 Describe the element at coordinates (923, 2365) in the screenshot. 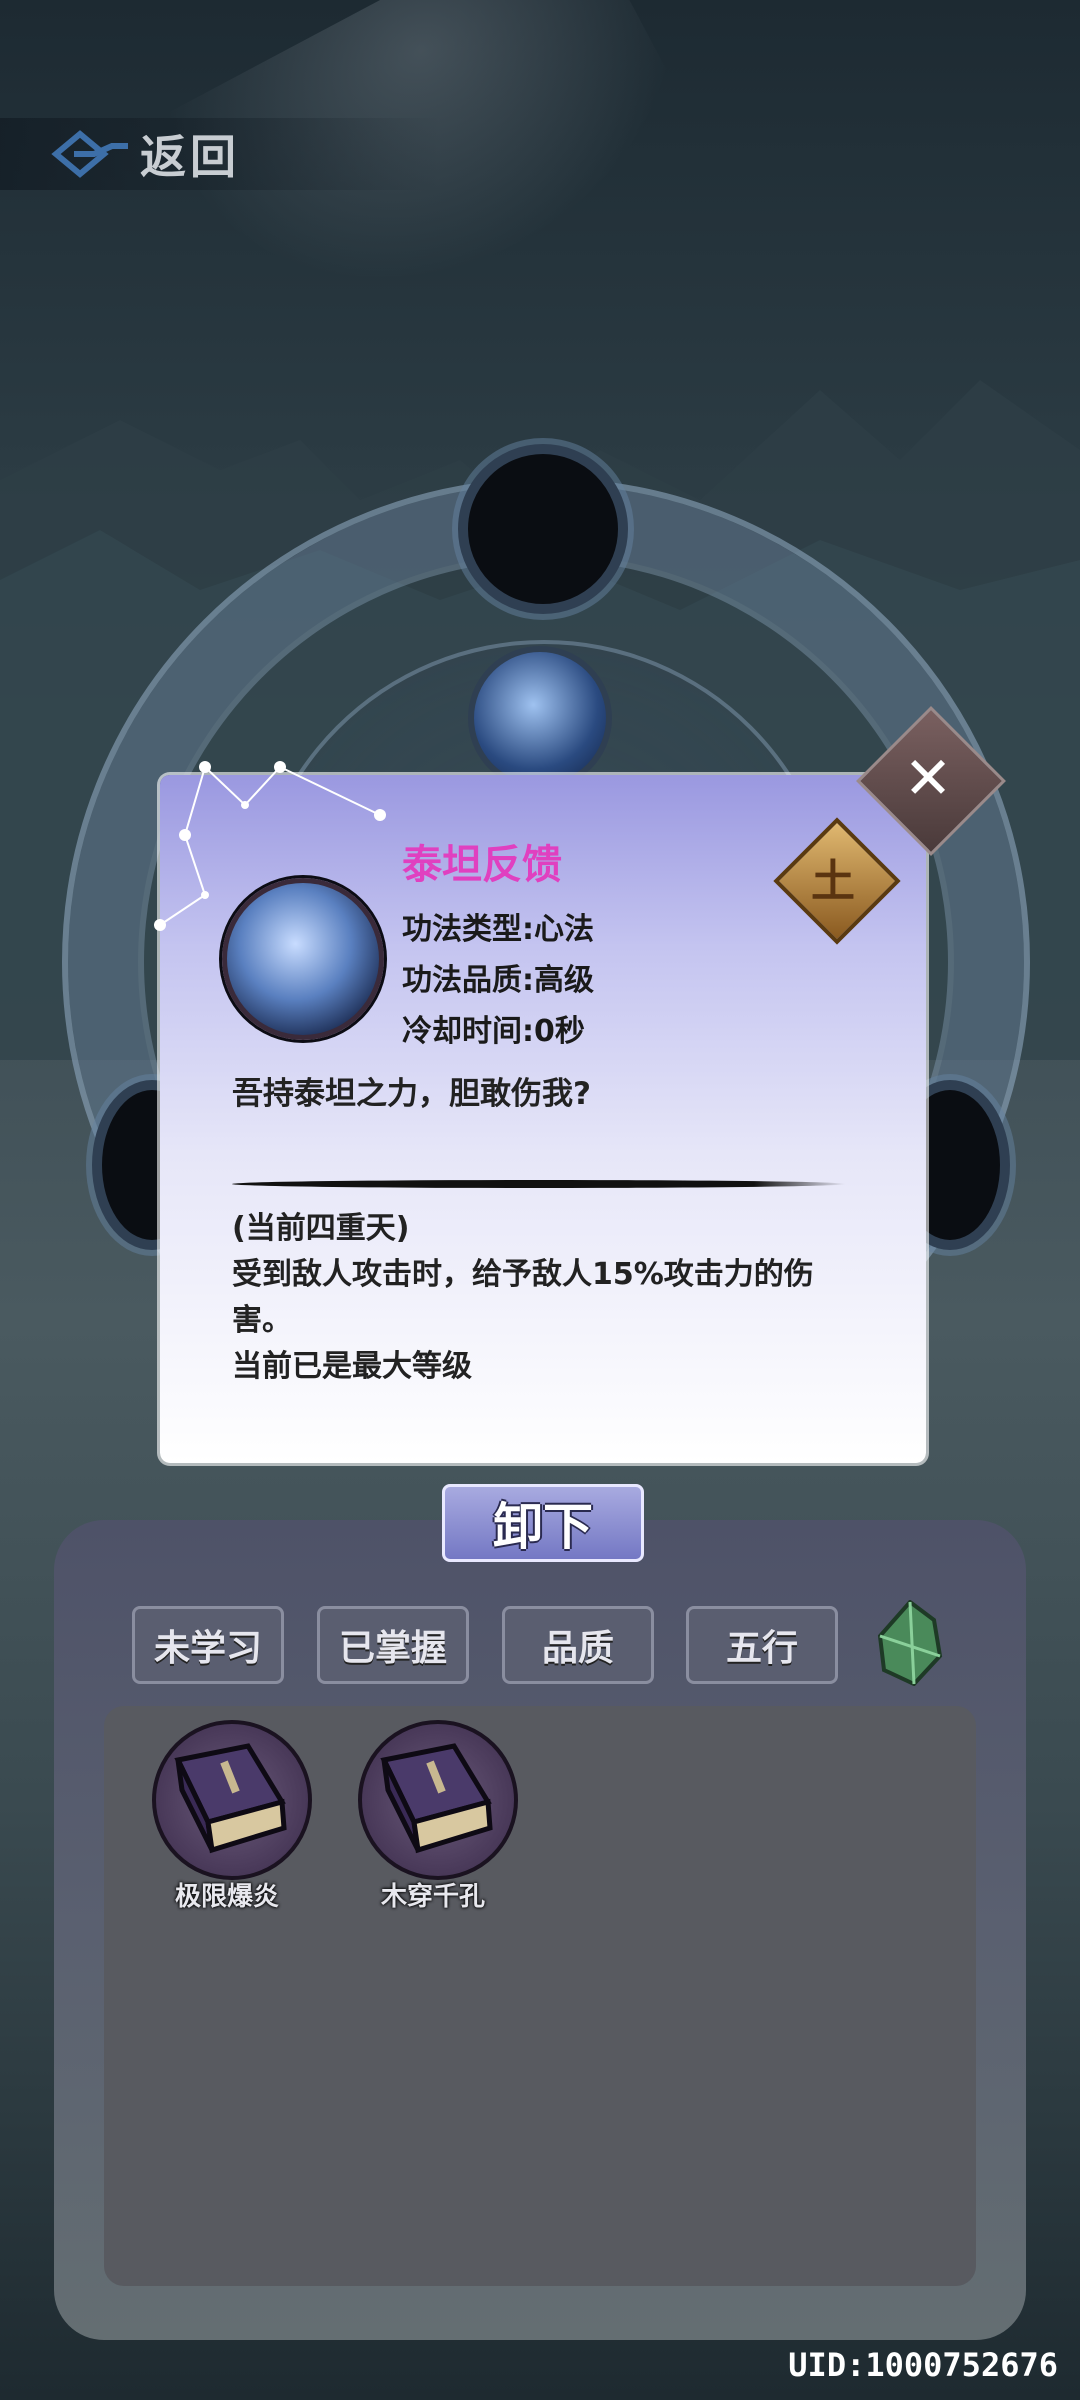

I see `user-id: UID:1000752676` at that location.